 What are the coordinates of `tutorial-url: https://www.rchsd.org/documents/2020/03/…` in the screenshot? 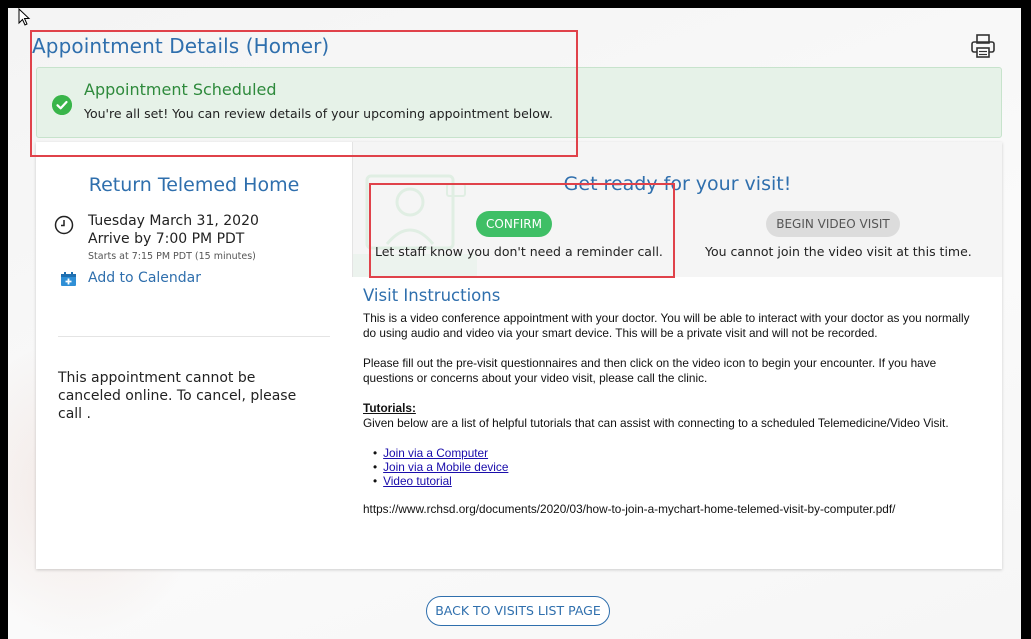 It's located at (629, 509).